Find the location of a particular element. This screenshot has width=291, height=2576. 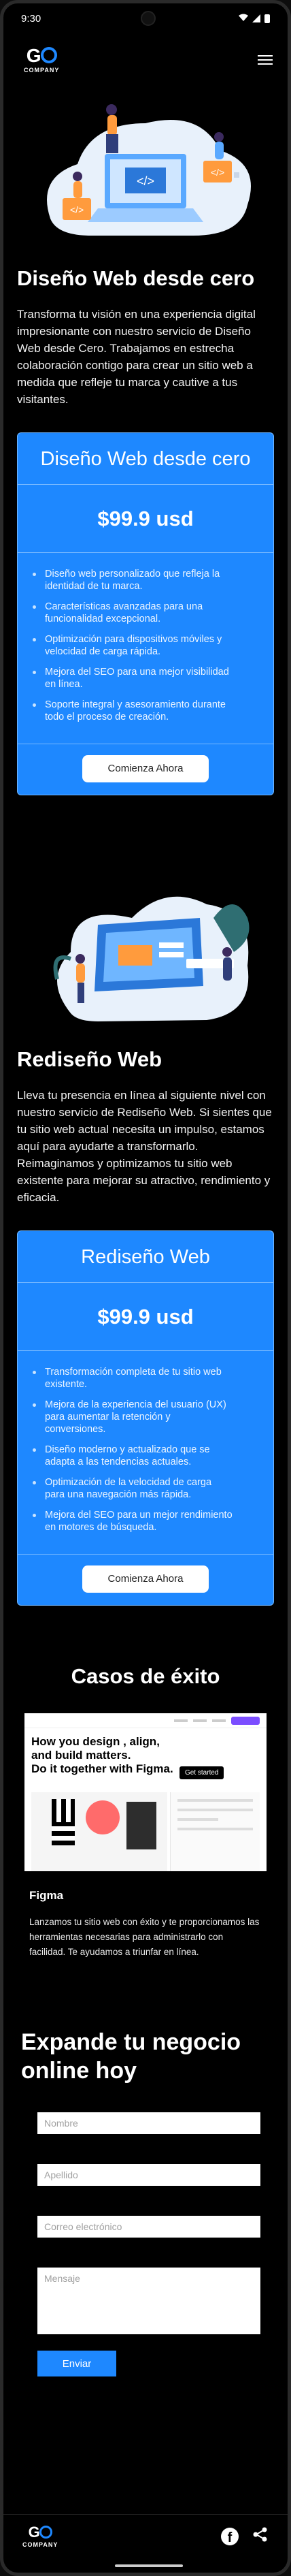

web-redesign-illustration is located at coordinates (152, 959).